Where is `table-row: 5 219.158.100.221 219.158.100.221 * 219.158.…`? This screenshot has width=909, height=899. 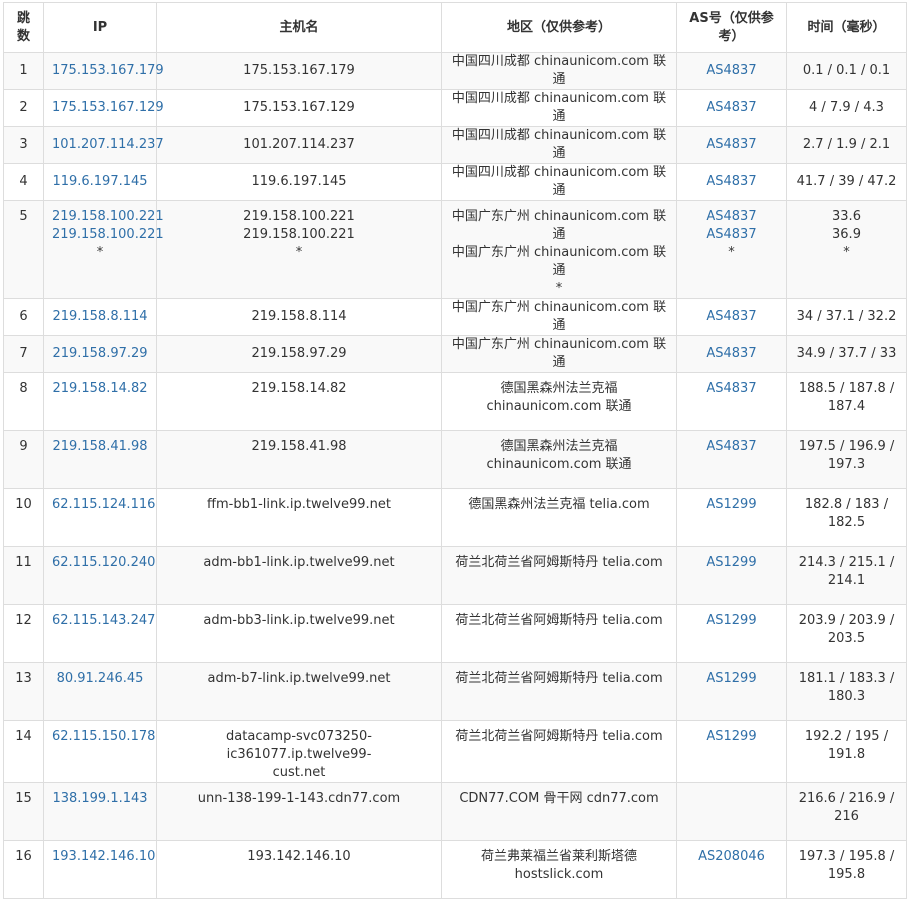 table-row: 5 219.158.100.221 219.158.100.221 * 219.158.… is located at coordinates (455, 249).